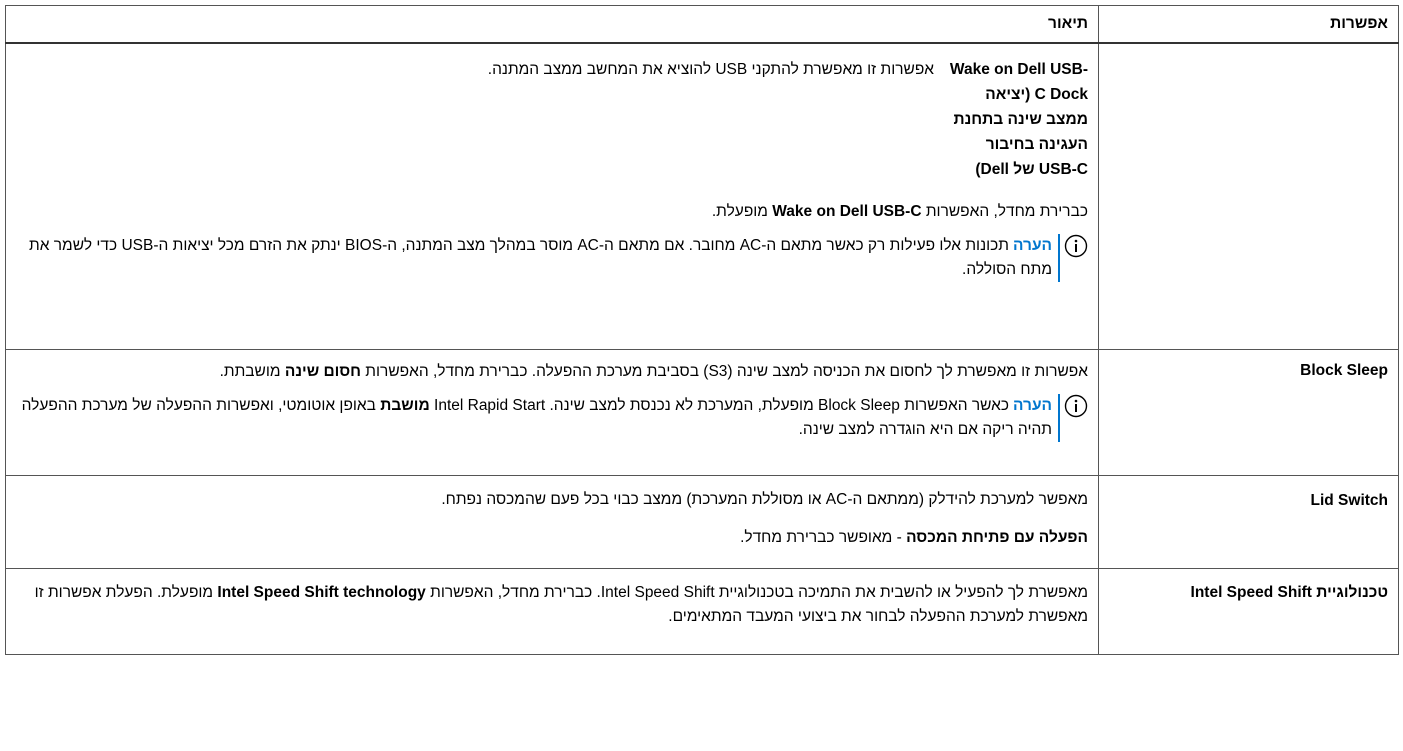 The width and height of the screenshot is (1403, 751). Describe the element at coordinates (1344, 370) in the screenshot. I see `option-block-sleep: Block Sleep` at that location.